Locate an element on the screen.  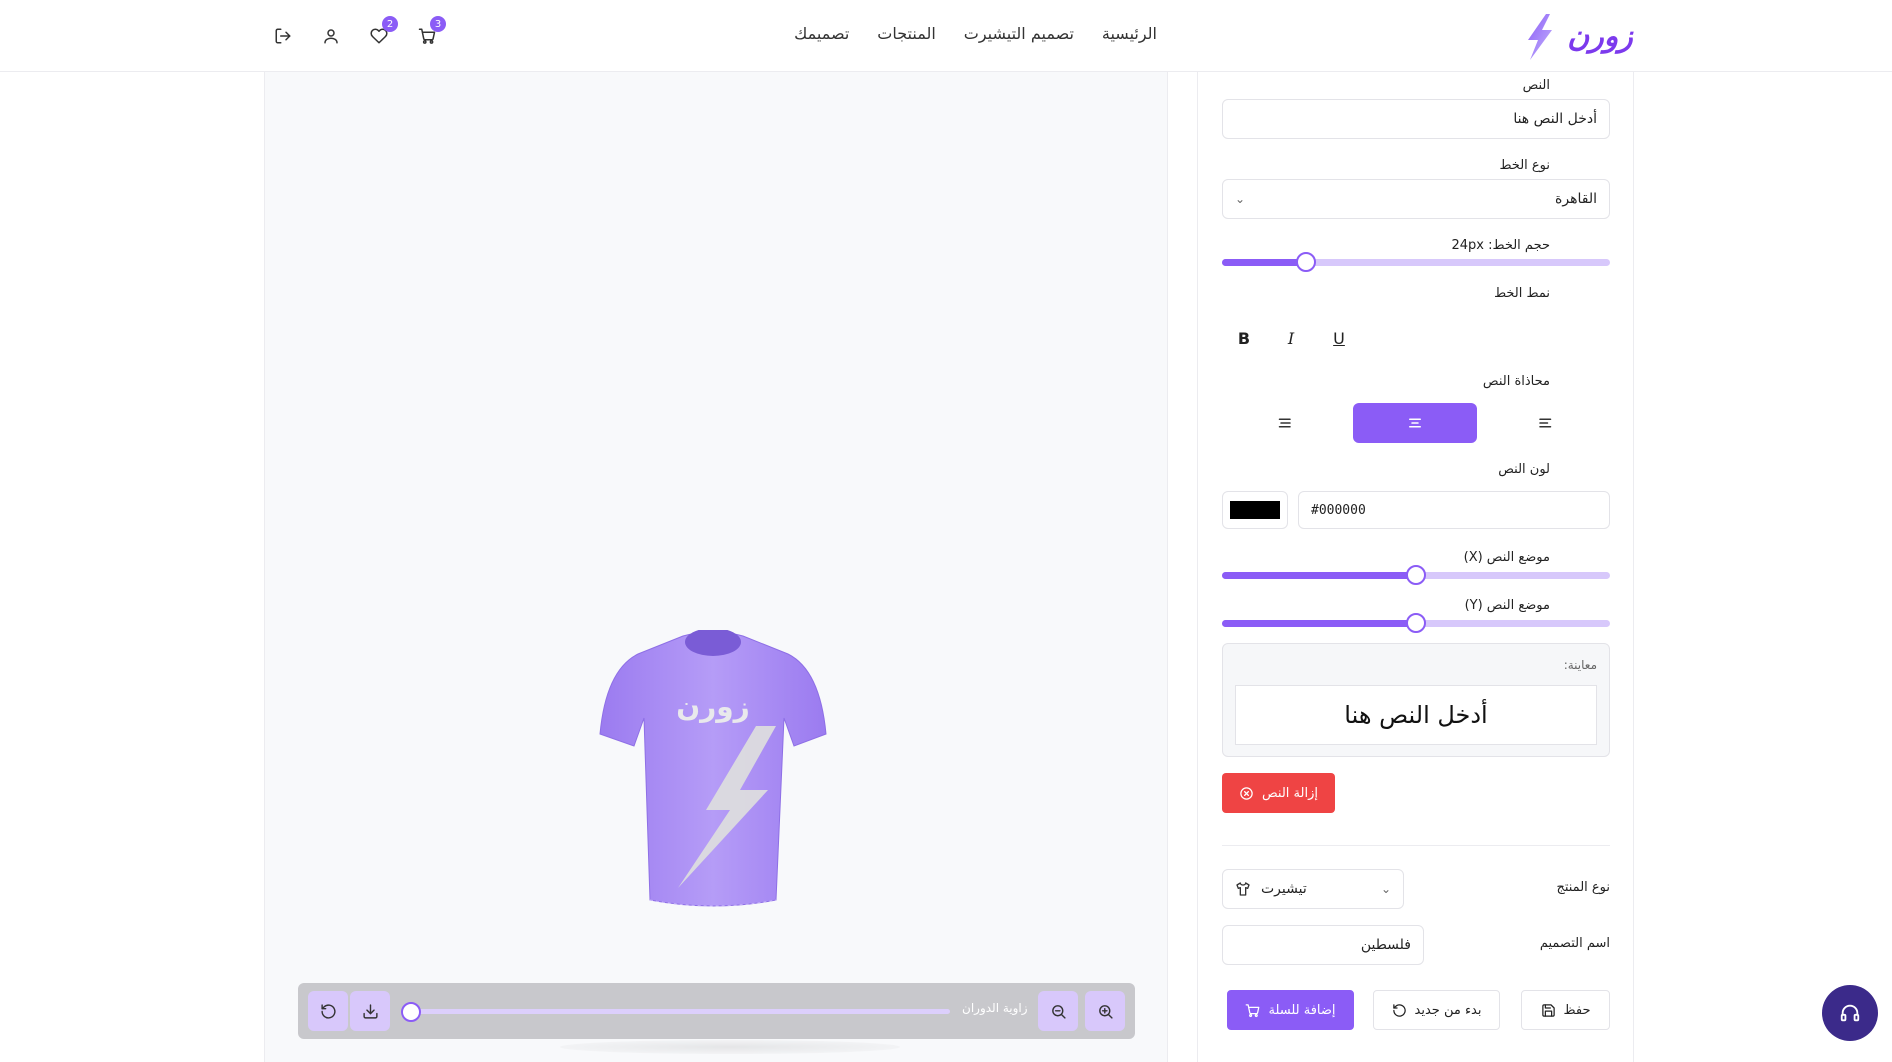
text-input: أدخل النص هنا is located at coordinates (1416, 119).